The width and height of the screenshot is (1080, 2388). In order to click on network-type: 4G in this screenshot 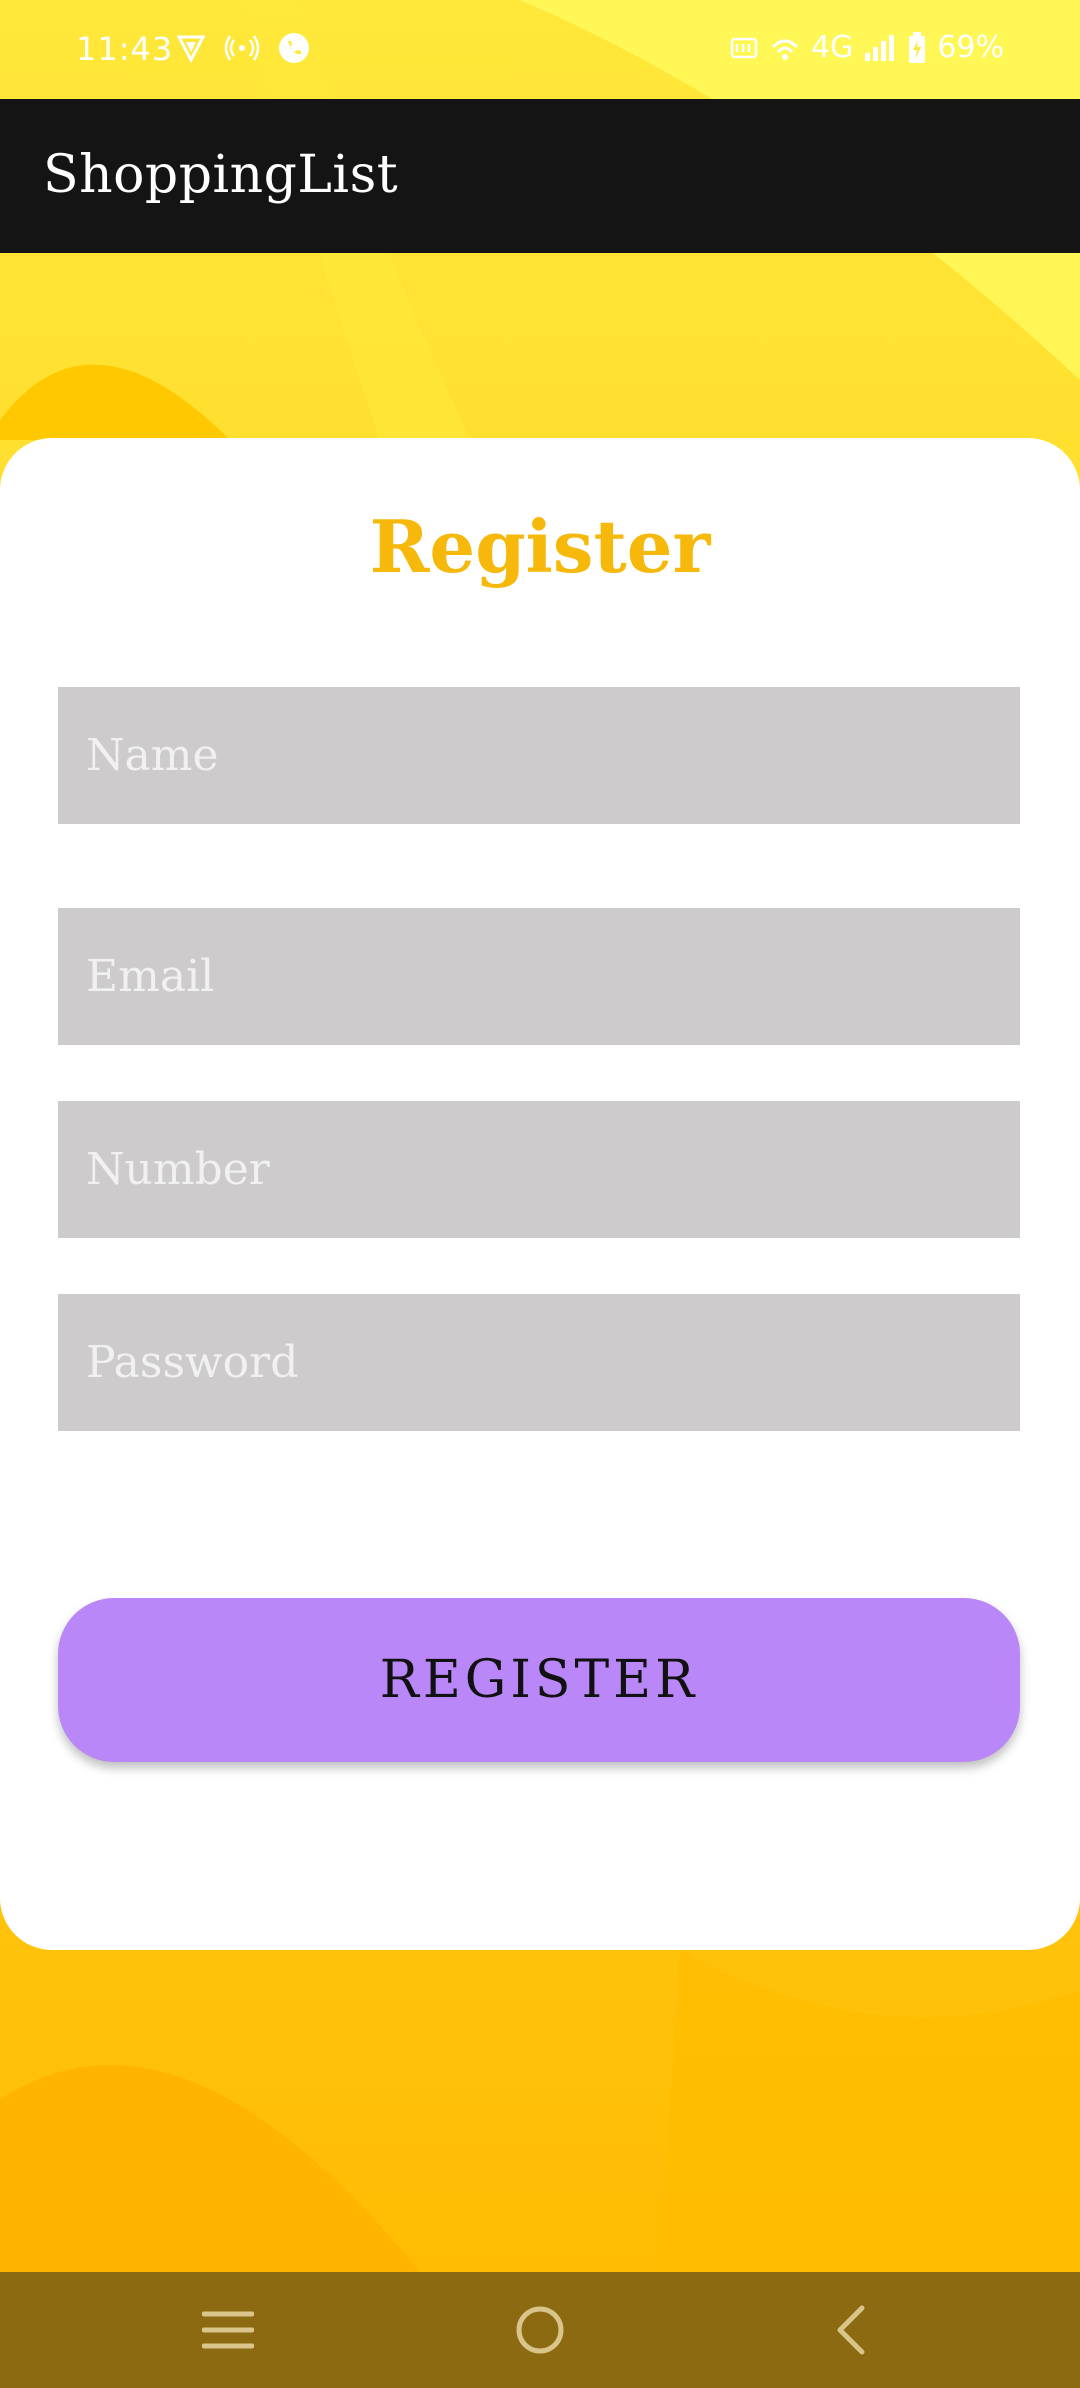, I will do `click(832, 47)`.